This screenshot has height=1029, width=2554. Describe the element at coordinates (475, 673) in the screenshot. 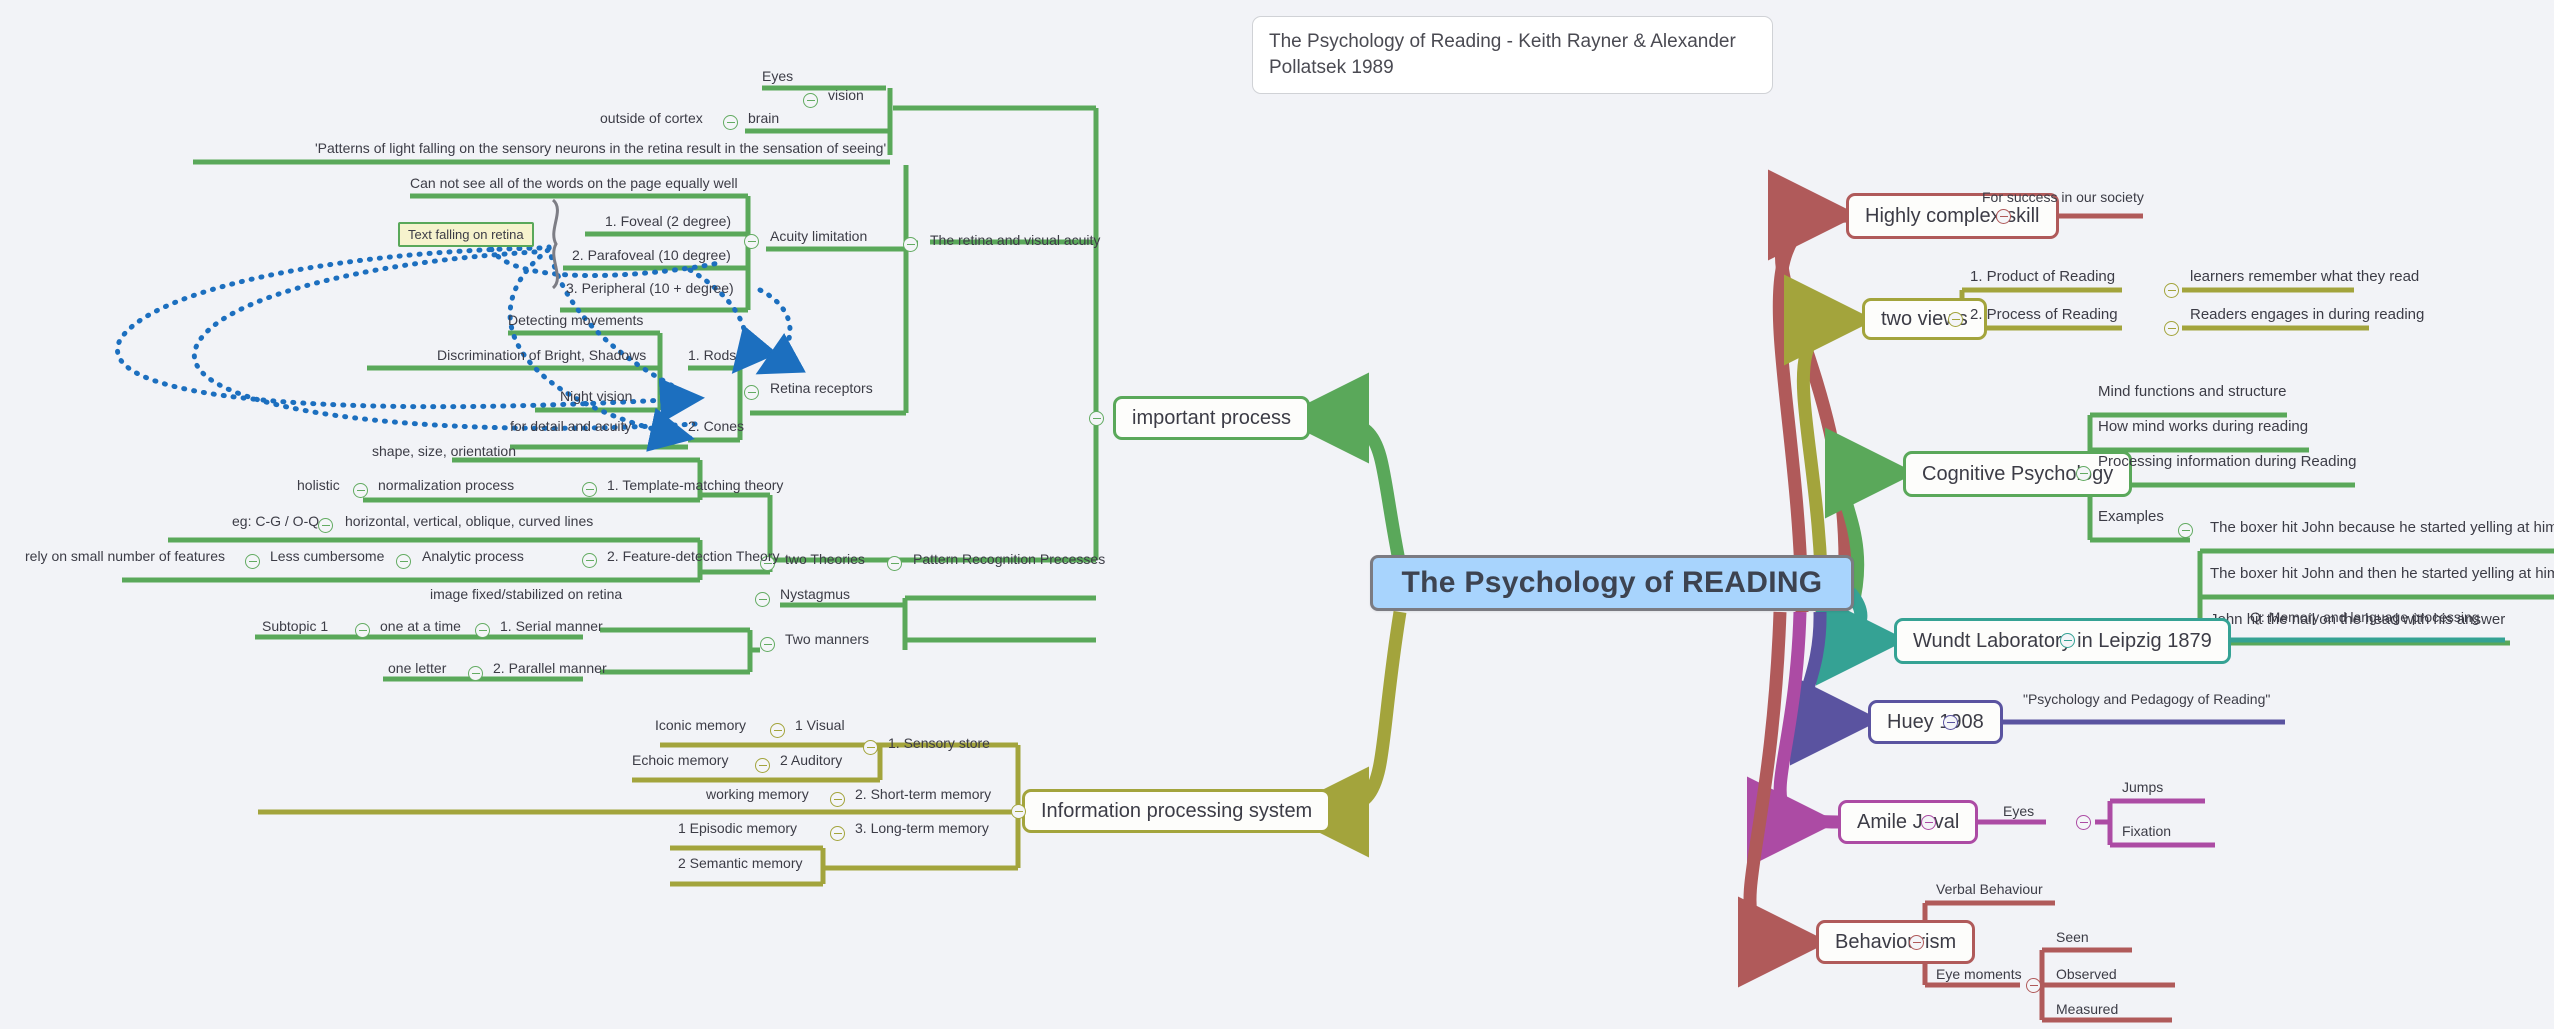

I see `toggle-parallel-manner` at that location.